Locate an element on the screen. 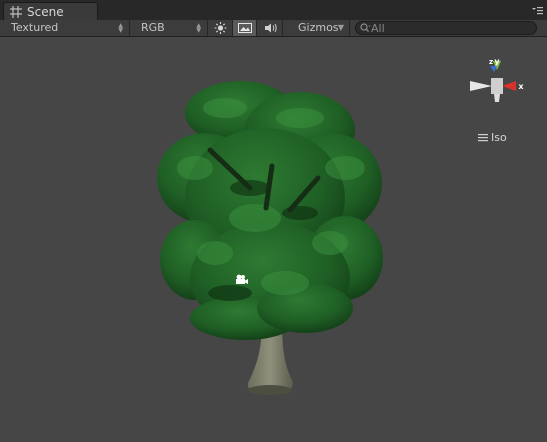 The height and width of the screenshot is (442, 547). render-mode-value: Textured is located at coordinates (35, 27).